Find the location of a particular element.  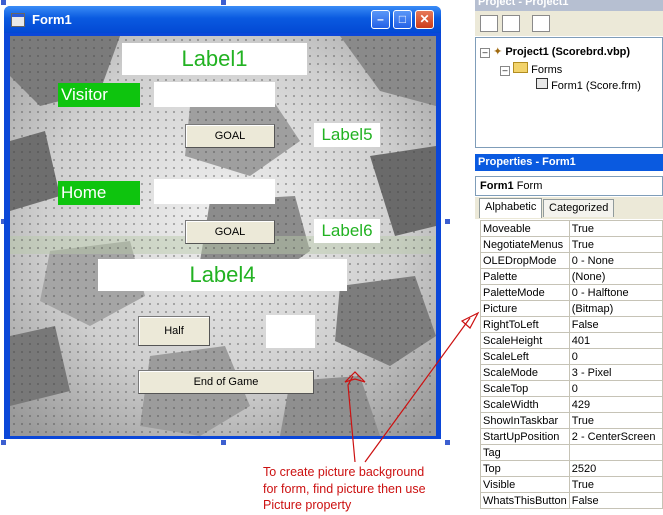

property-row: RightToLeft False is located at coordinates (571, 324).